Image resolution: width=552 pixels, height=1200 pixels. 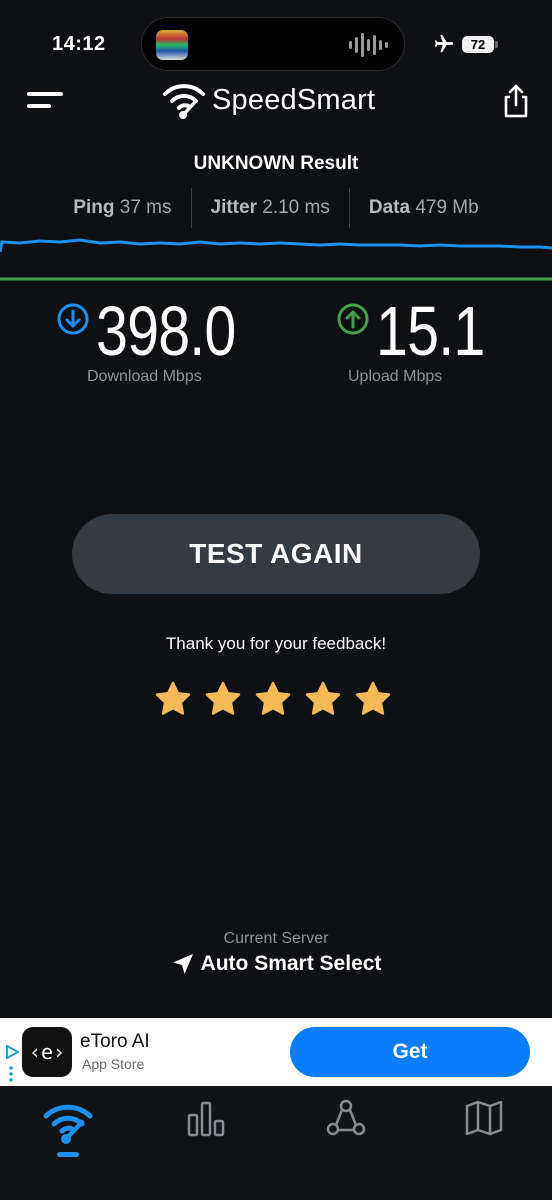 What do you see at coordinates (145, 207) in the screenshot?
I see `ping-value: 37 ms` at bounding box center [145, 207].